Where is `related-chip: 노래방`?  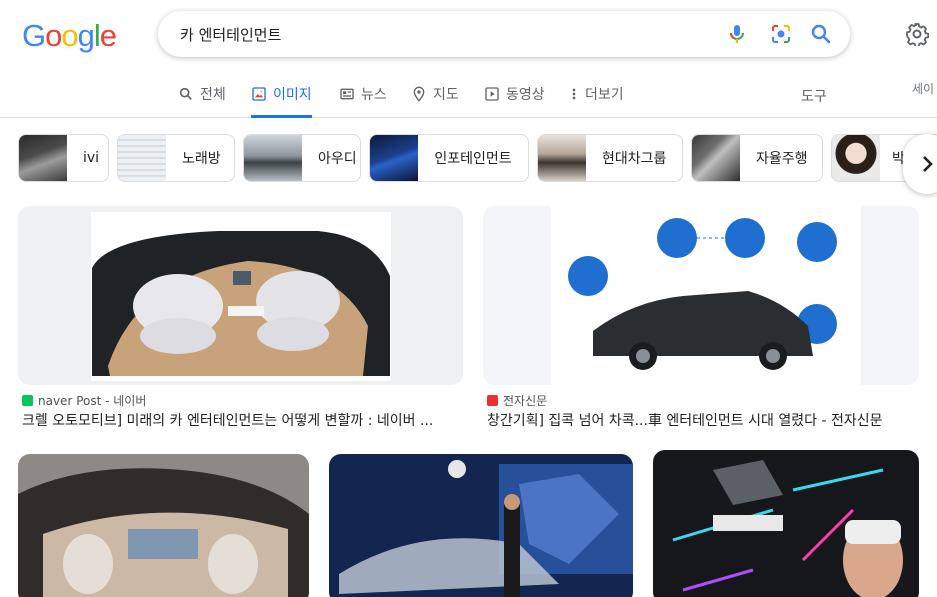
related-chip: 노래방 is located at coordinates (176, 158).